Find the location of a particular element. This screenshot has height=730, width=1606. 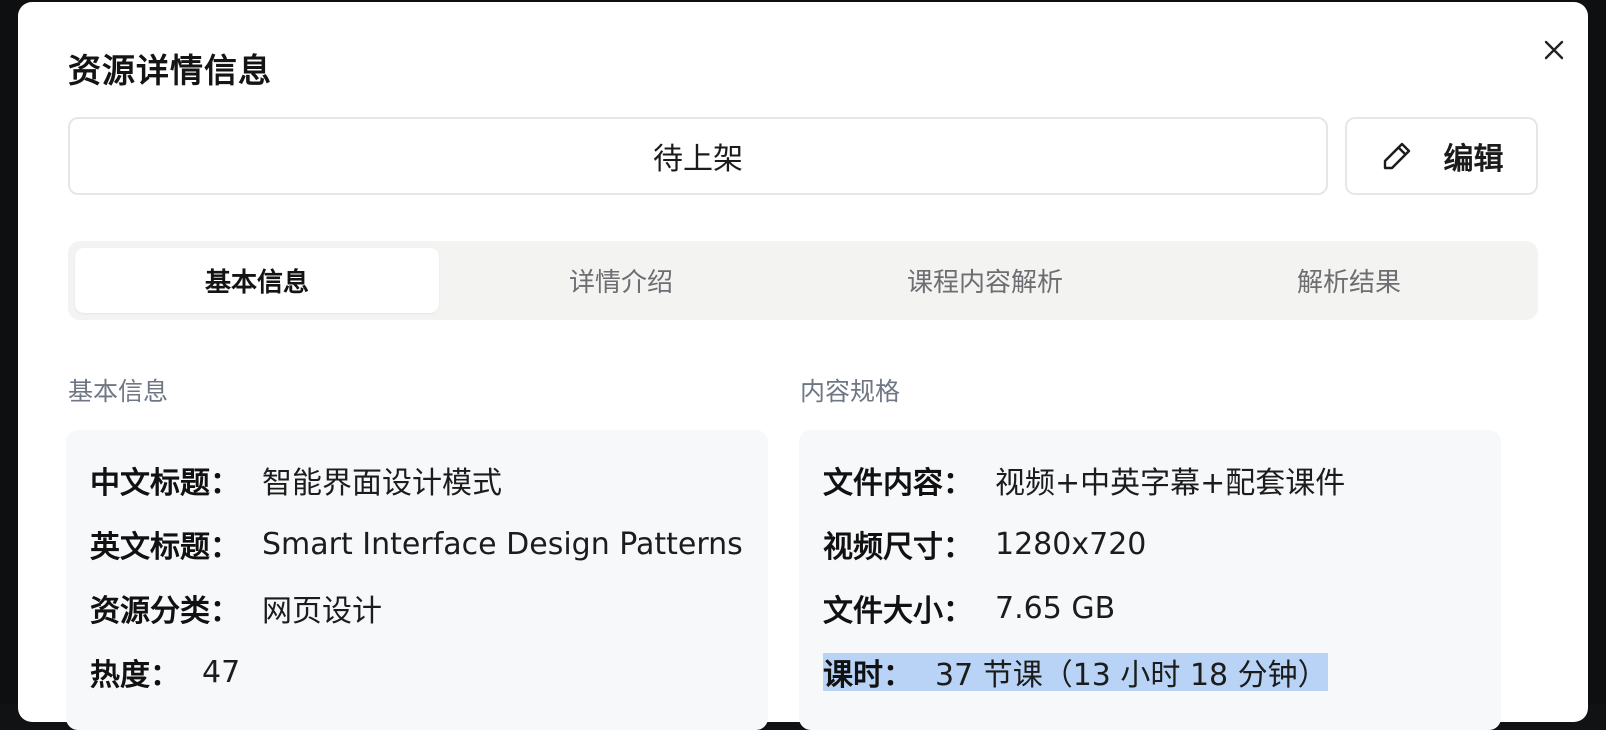

text-selection: 课时： 37 节课（13 小时 18 分钟） is located at coordinates (1075, 673).